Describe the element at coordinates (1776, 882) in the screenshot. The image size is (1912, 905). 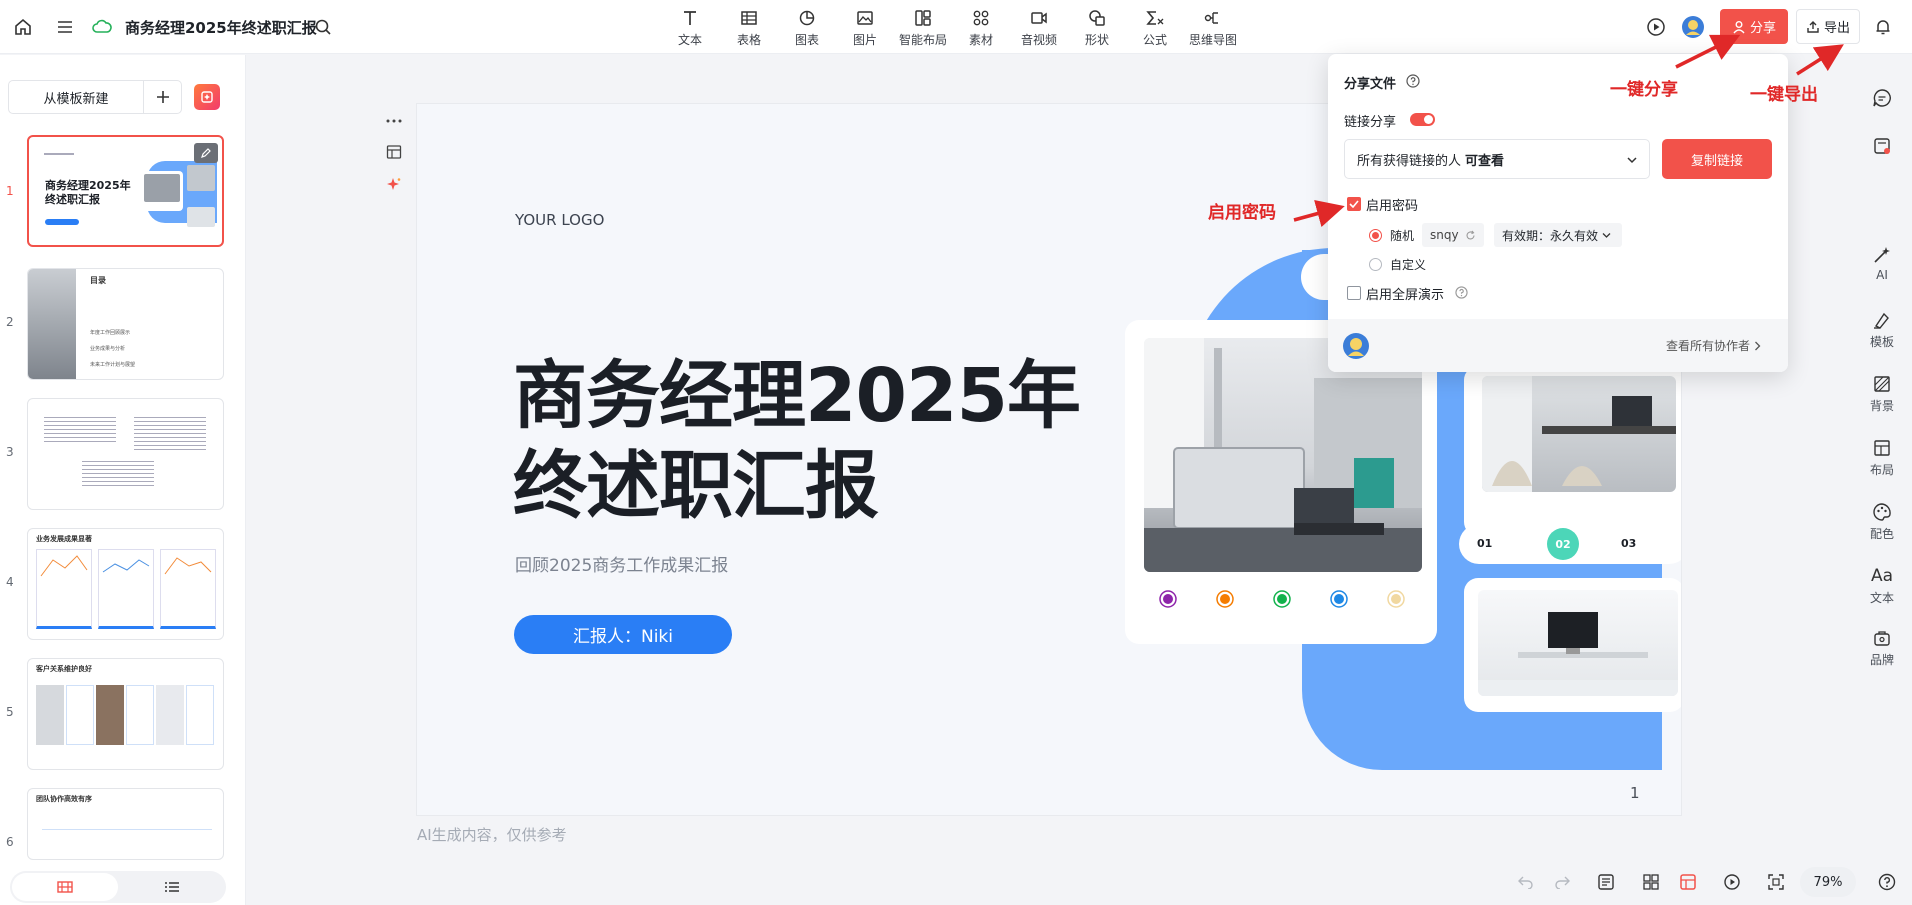
I see `fit-screen-icon` at that location.